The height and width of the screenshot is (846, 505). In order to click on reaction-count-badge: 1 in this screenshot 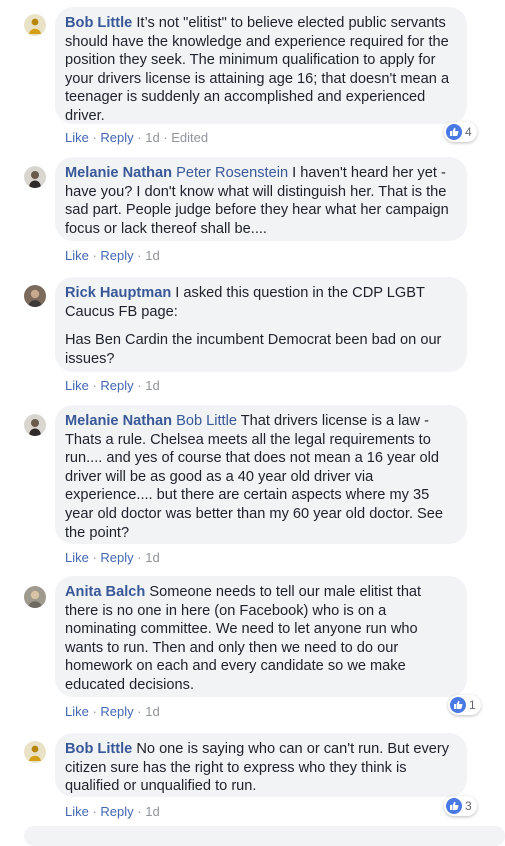, I will do `click(464, 705)`.